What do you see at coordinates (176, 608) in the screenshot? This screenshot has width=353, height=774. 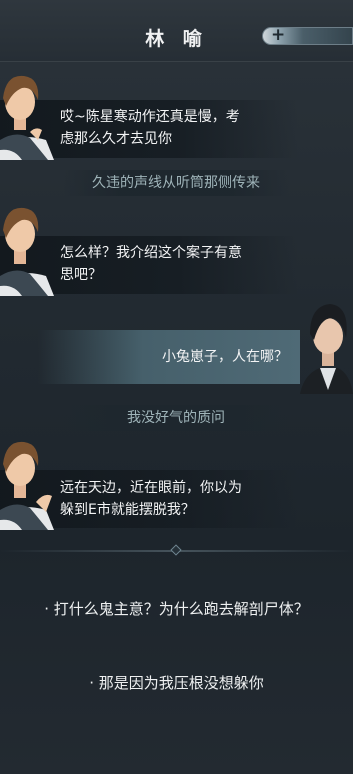 I see `choice-option-1: · 打什么鬼主意？为什么跑去解剖尸体？` at bounding box center [176, 608].